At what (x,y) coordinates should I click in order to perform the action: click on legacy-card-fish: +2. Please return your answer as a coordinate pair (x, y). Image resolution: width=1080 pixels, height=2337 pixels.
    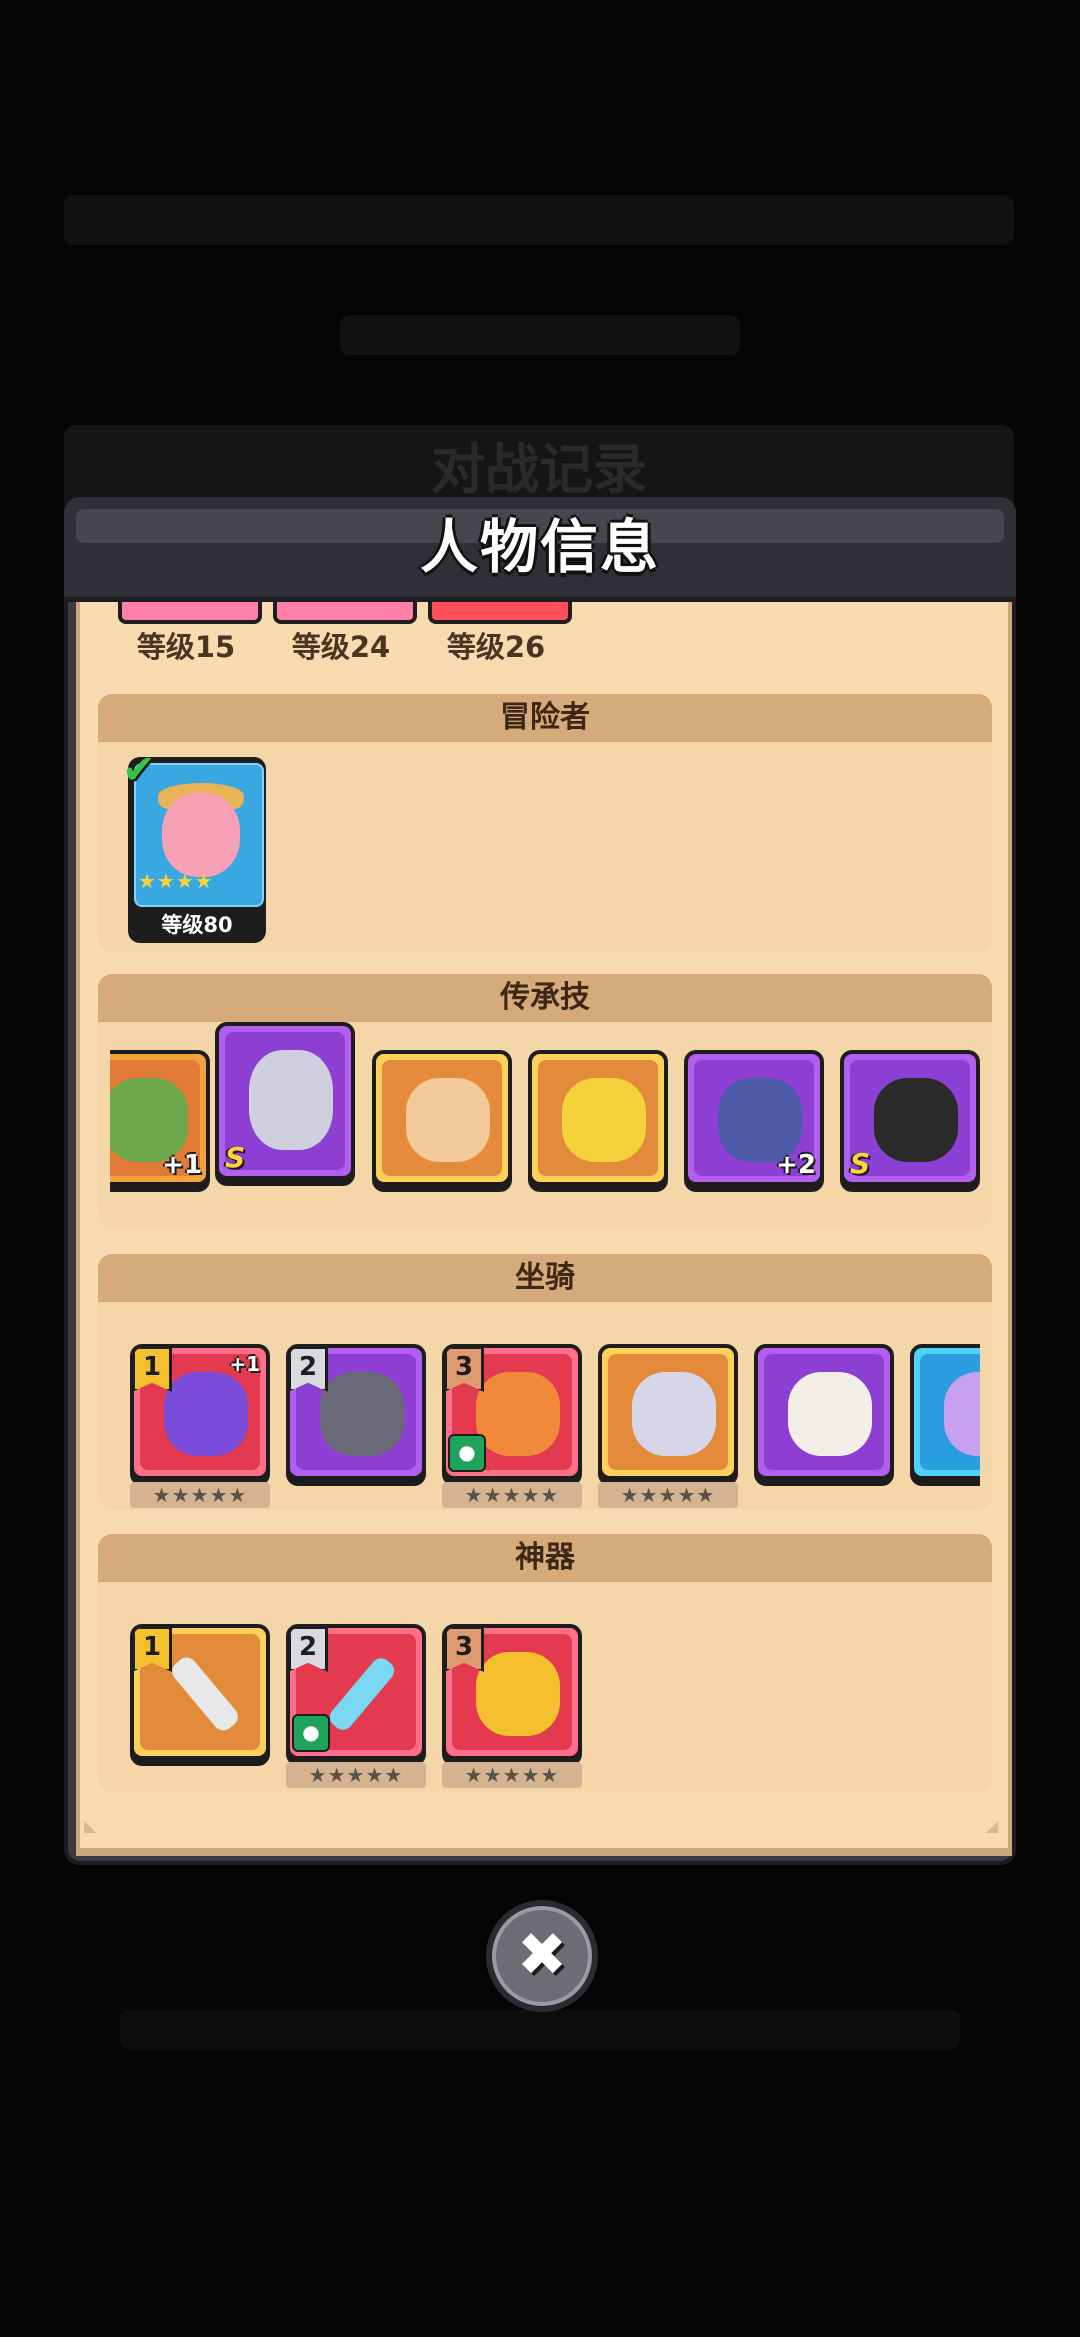
    Looking at the image, I should click on (754, 1118).